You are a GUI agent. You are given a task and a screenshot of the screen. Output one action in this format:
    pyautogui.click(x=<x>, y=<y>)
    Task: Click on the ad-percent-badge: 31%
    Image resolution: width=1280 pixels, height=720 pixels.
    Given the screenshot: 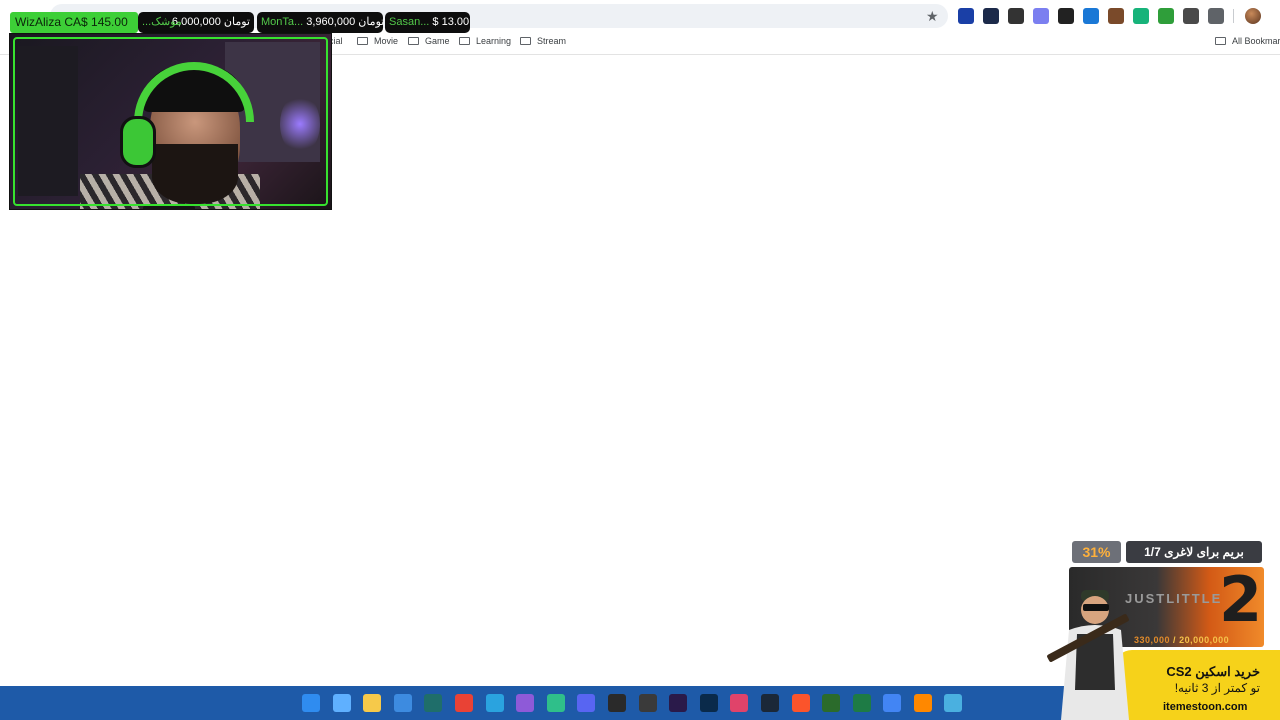 What is the action you would take?
    pyautogui.click(x=1096, y=552)
    